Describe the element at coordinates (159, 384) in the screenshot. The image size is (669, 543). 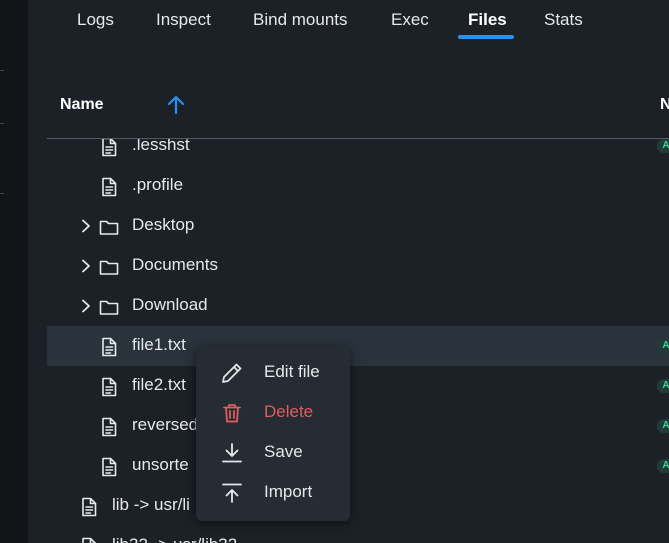
I see `row-name: file2.txt` at that location.